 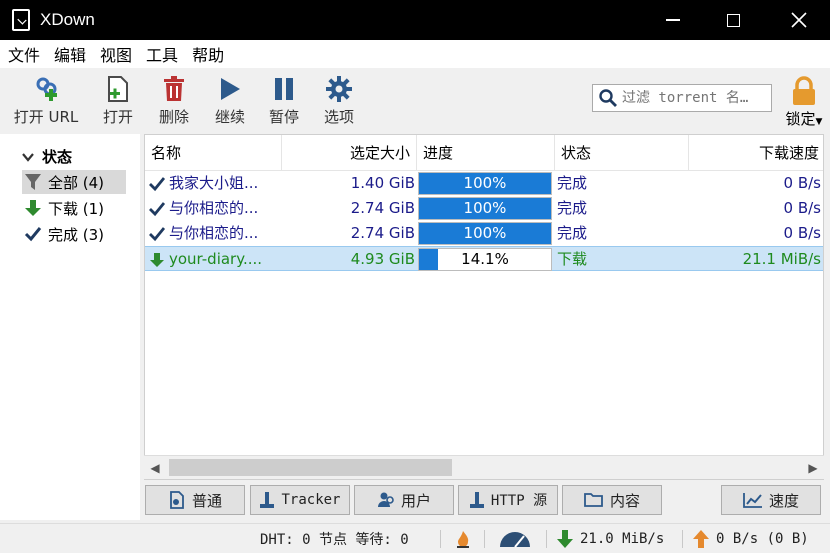 I want to click on status-bar: DHT: 0 节点 等待: 0 21.0 MiB/s 0 B/s (0 B), so click(x=415, y=538).